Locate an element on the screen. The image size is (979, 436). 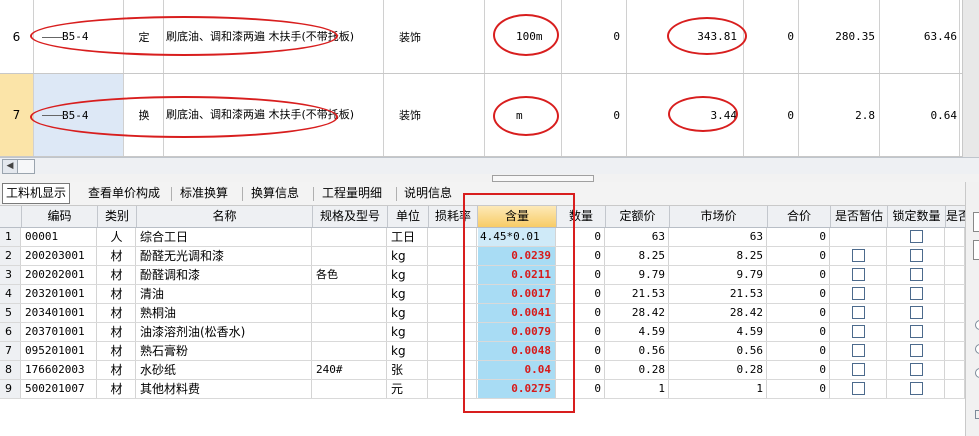
item-category: 人 is located at coordinates (117, 237).